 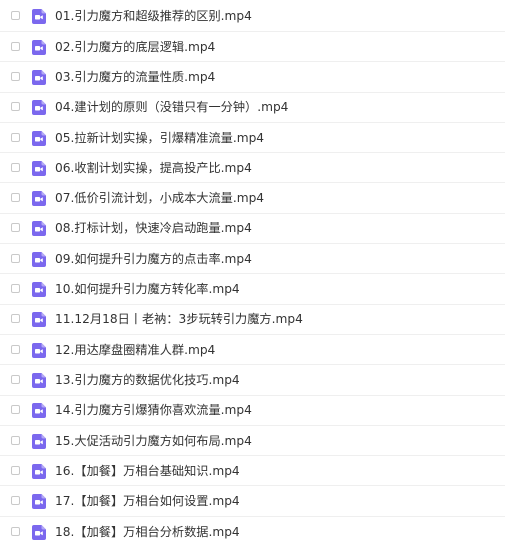 I want to click on file-row: 06.收割计划实操，提高投产比.mp4, so click(x=252, y=168).